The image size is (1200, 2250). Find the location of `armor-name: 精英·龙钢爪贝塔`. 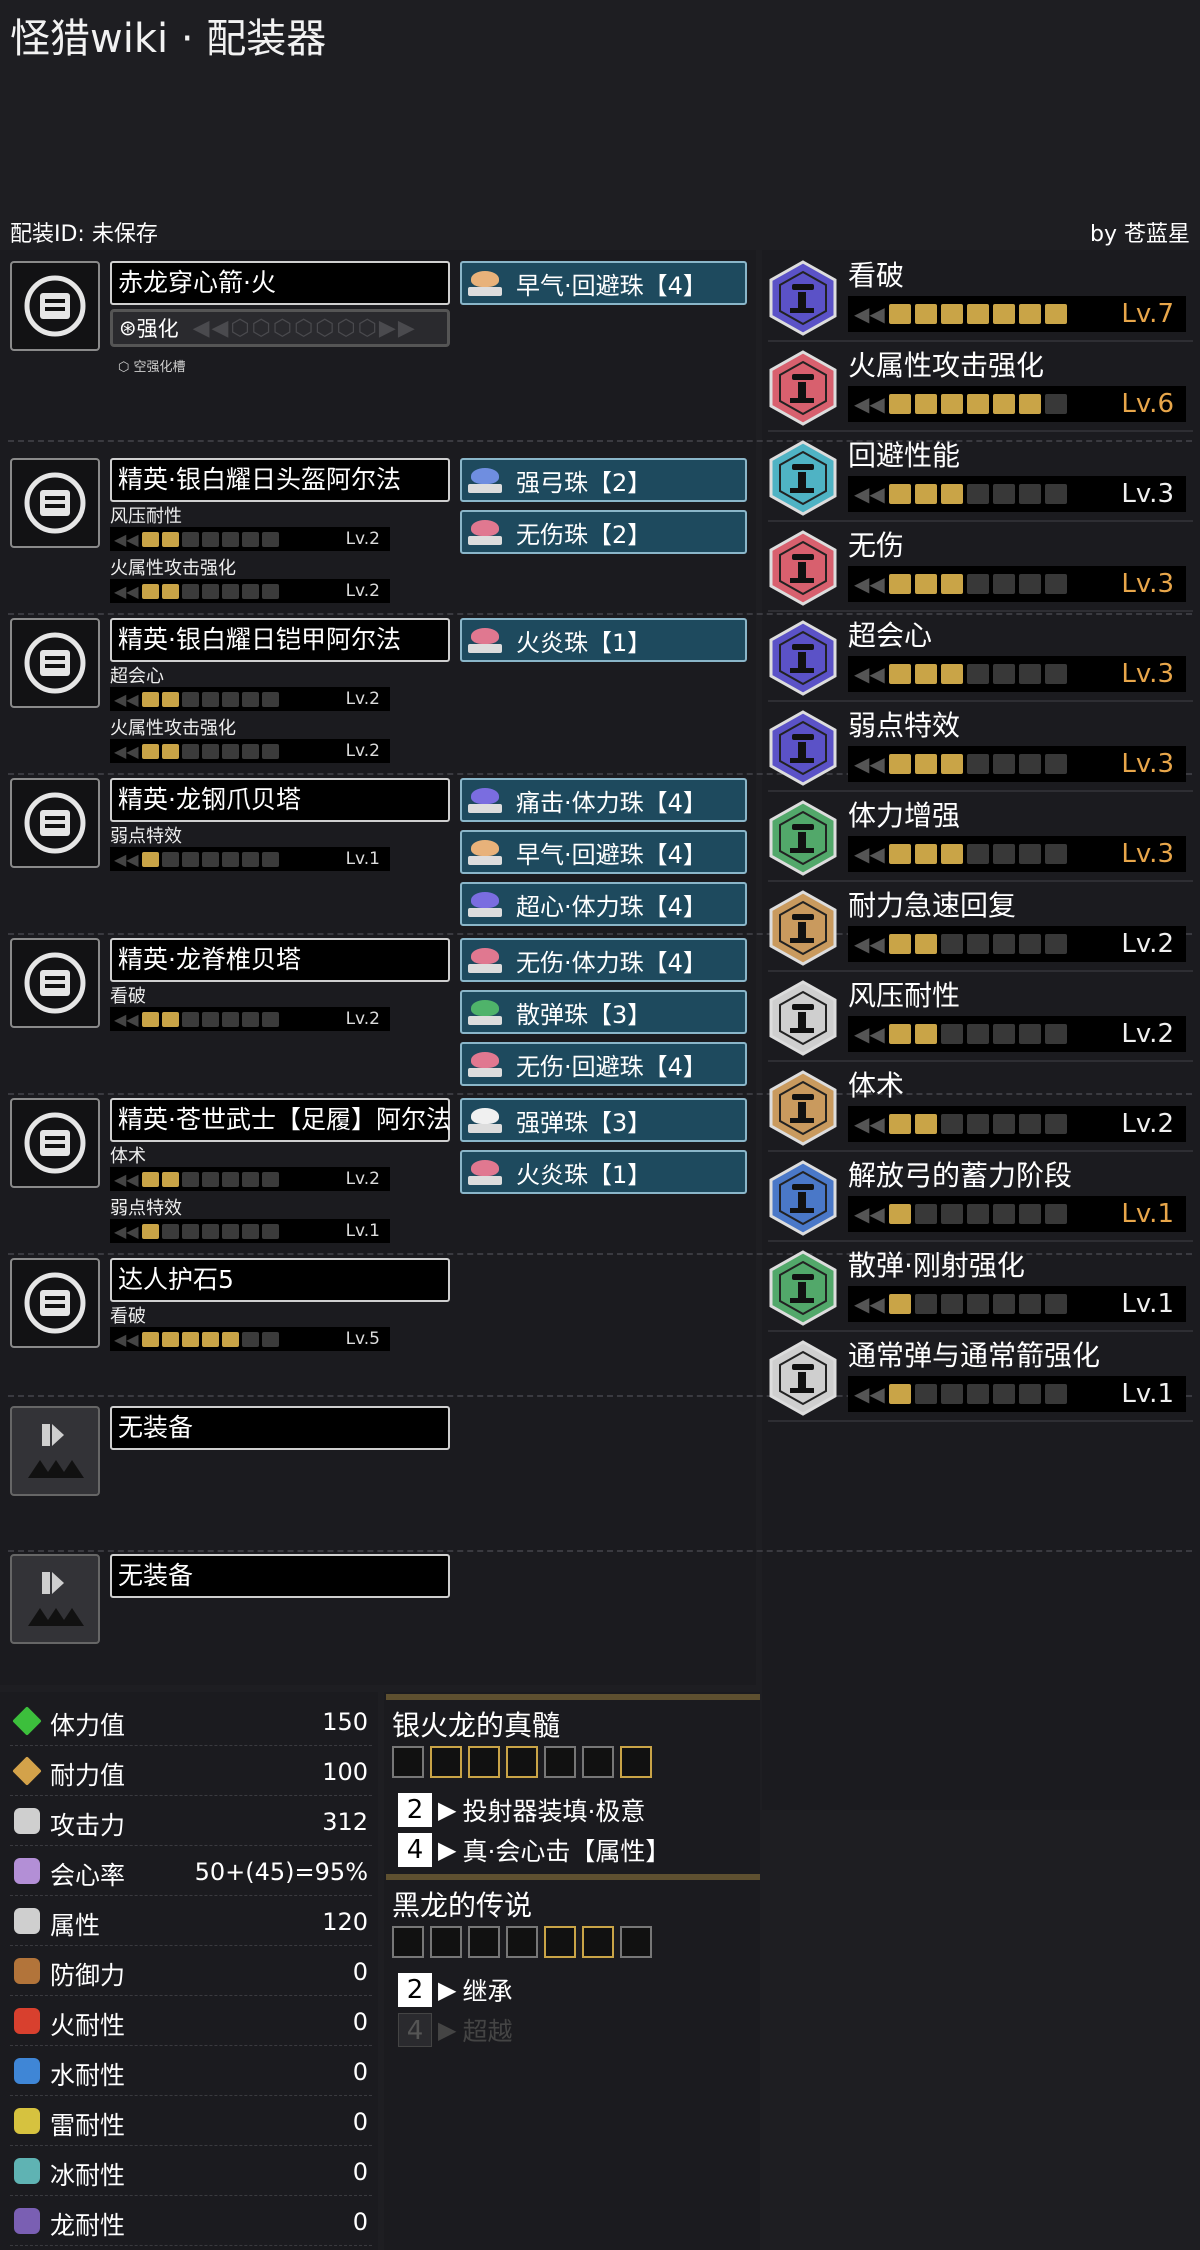

armor-name: 精英·龙钢爪贝塔 is located at coordinates (280, 800).